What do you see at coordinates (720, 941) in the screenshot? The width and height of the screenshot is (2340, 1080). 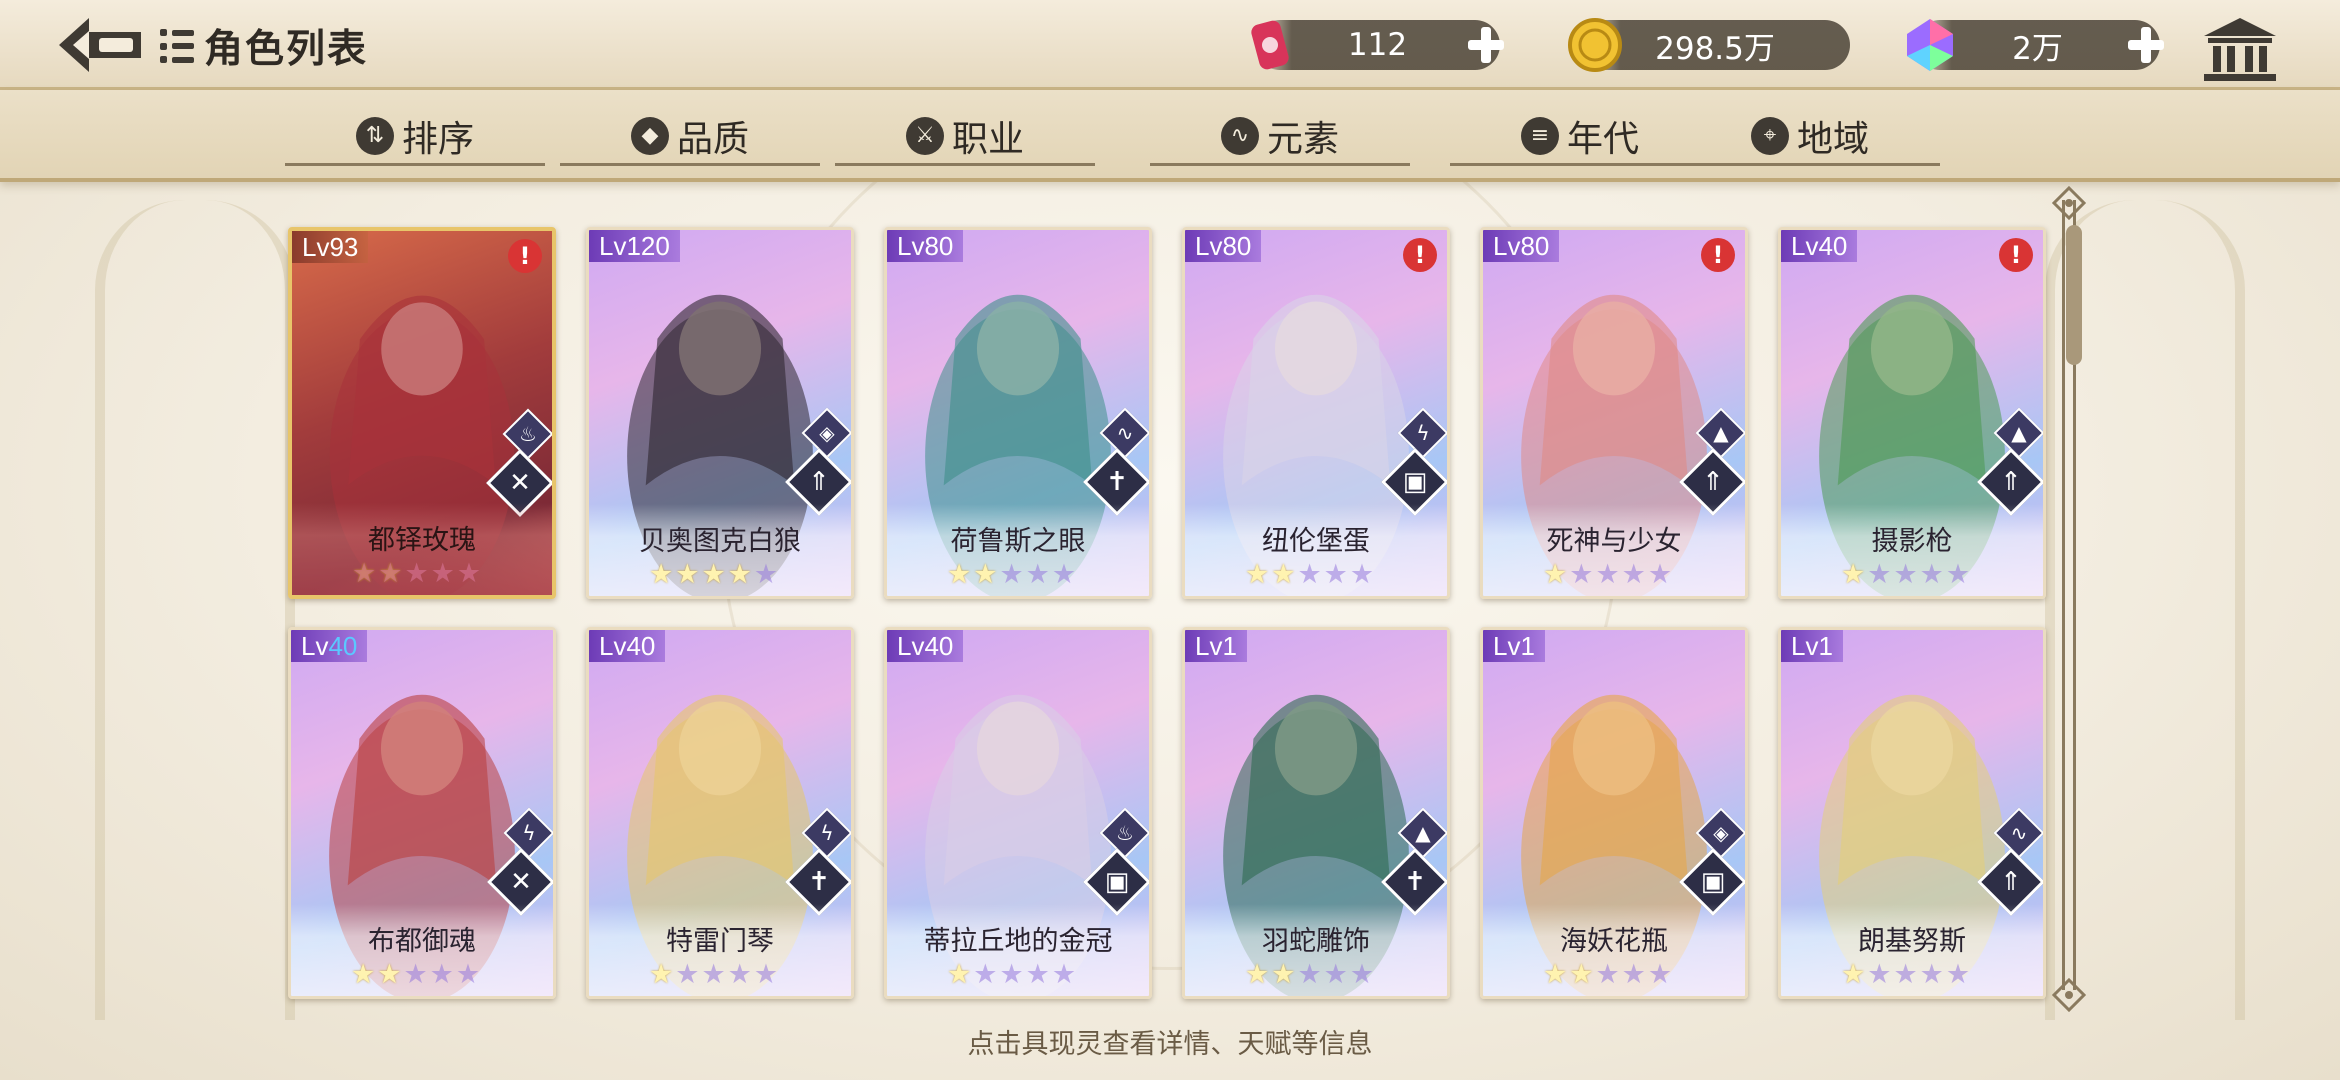 I see `character-name: 特雷门琴` at bounding box center [720, 941].